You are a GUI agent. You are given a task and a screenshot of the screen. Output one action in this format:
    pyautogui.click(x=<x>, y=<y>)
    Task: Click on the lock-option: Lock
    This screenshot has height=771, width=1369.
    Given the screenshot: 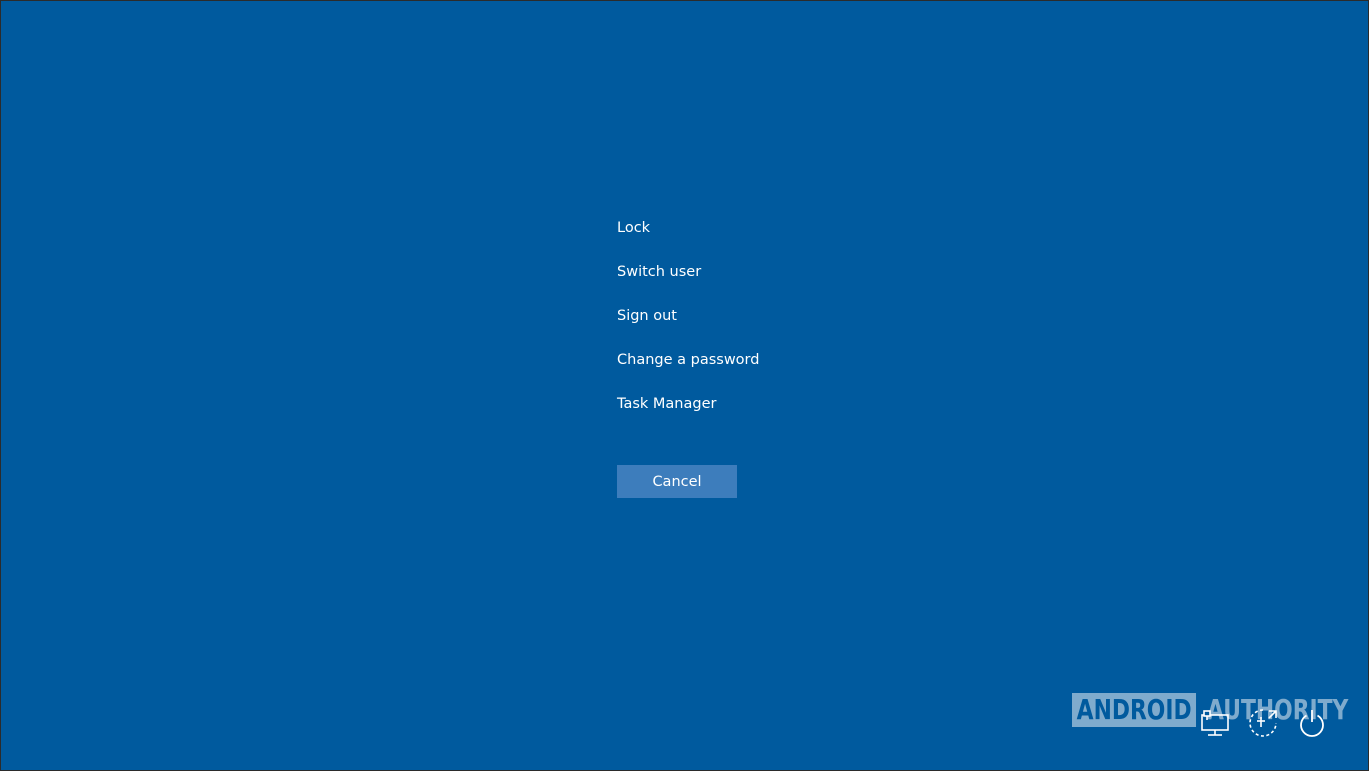 What is the action you would take?
    pyautogui.click(x=747, y=237)
    